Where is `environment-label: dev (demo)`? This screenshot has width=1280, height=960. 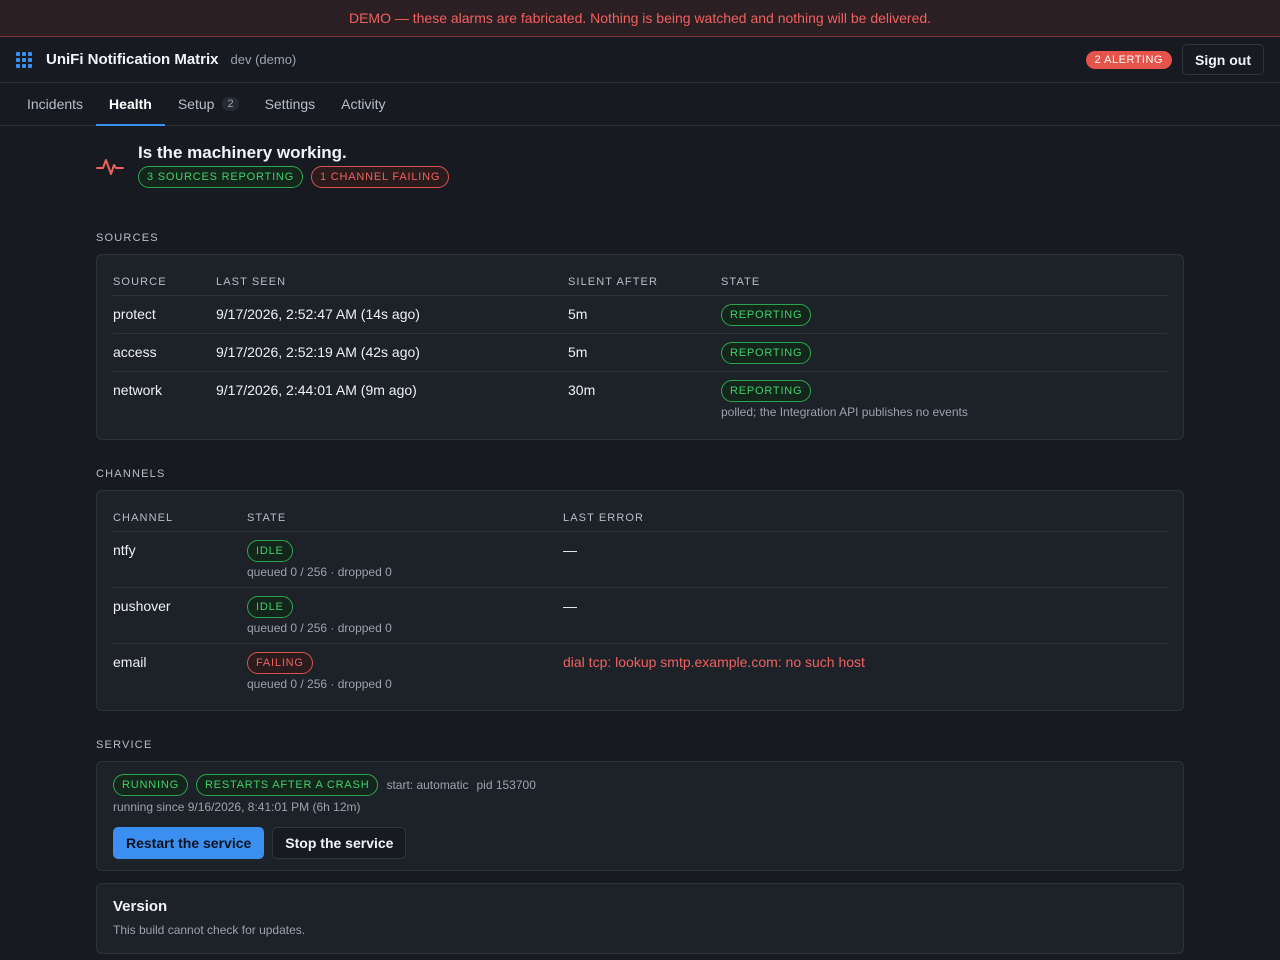
environment-label: dev (demo) is located at coordinates (263, 59).